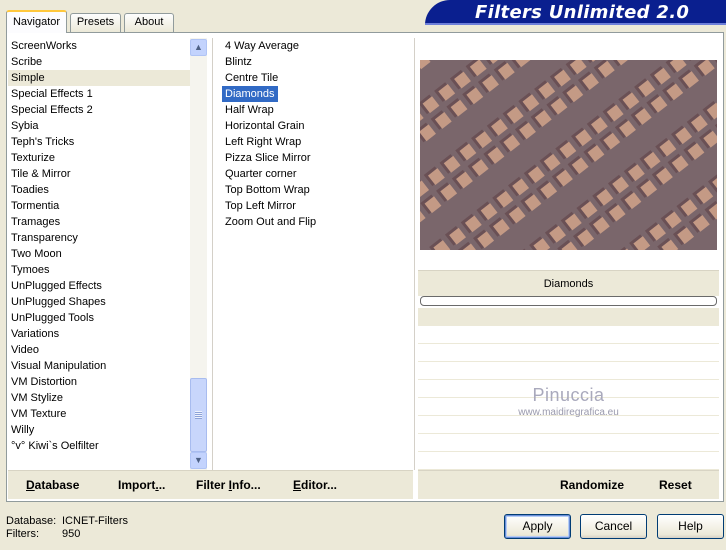 This screenshot has height=550, width=726. I want to click on filter-row: Blintz, so click(317, 62).